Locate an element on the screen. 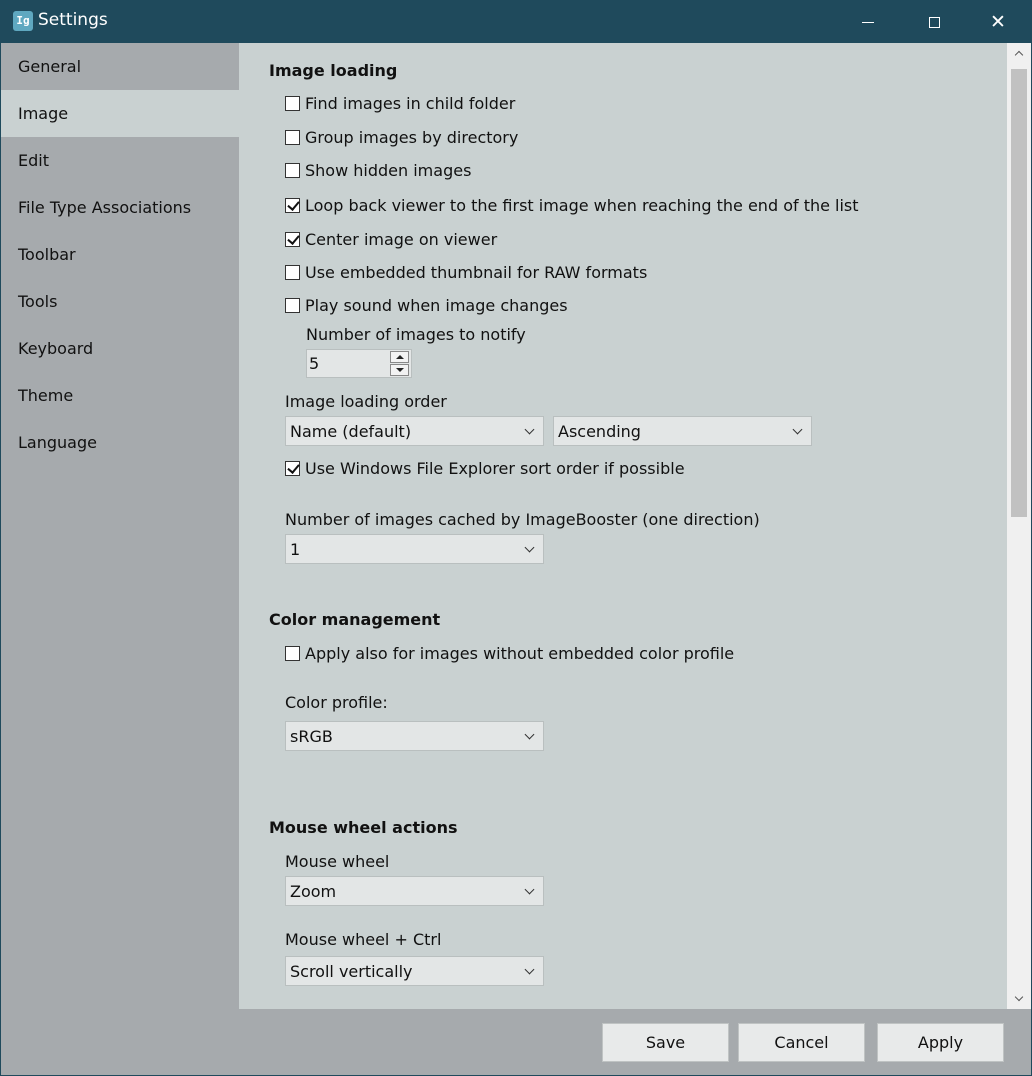 This screenshot has height=1076, width=1032. sidebar-item-file-type-associations: File Type Associations is located at coordinates (120, 207).